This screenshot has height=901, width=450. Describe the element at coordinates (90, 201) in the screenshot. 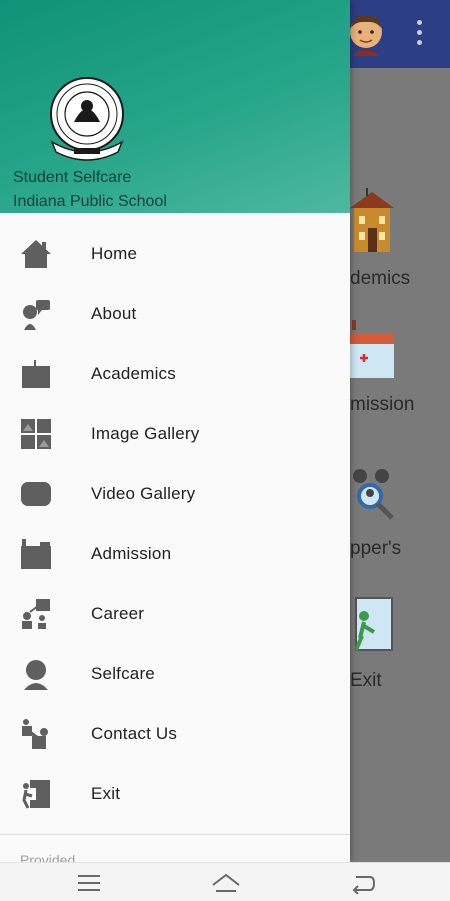

I see `drawer-header-subtitle: Indiana Public School` at that location.